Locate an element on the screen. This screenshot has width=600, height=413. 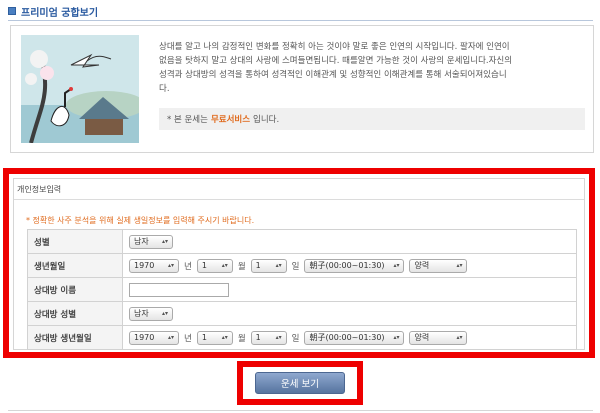
page-header: 프리미엄 궁합보기 is located at coordinates (53, 11).